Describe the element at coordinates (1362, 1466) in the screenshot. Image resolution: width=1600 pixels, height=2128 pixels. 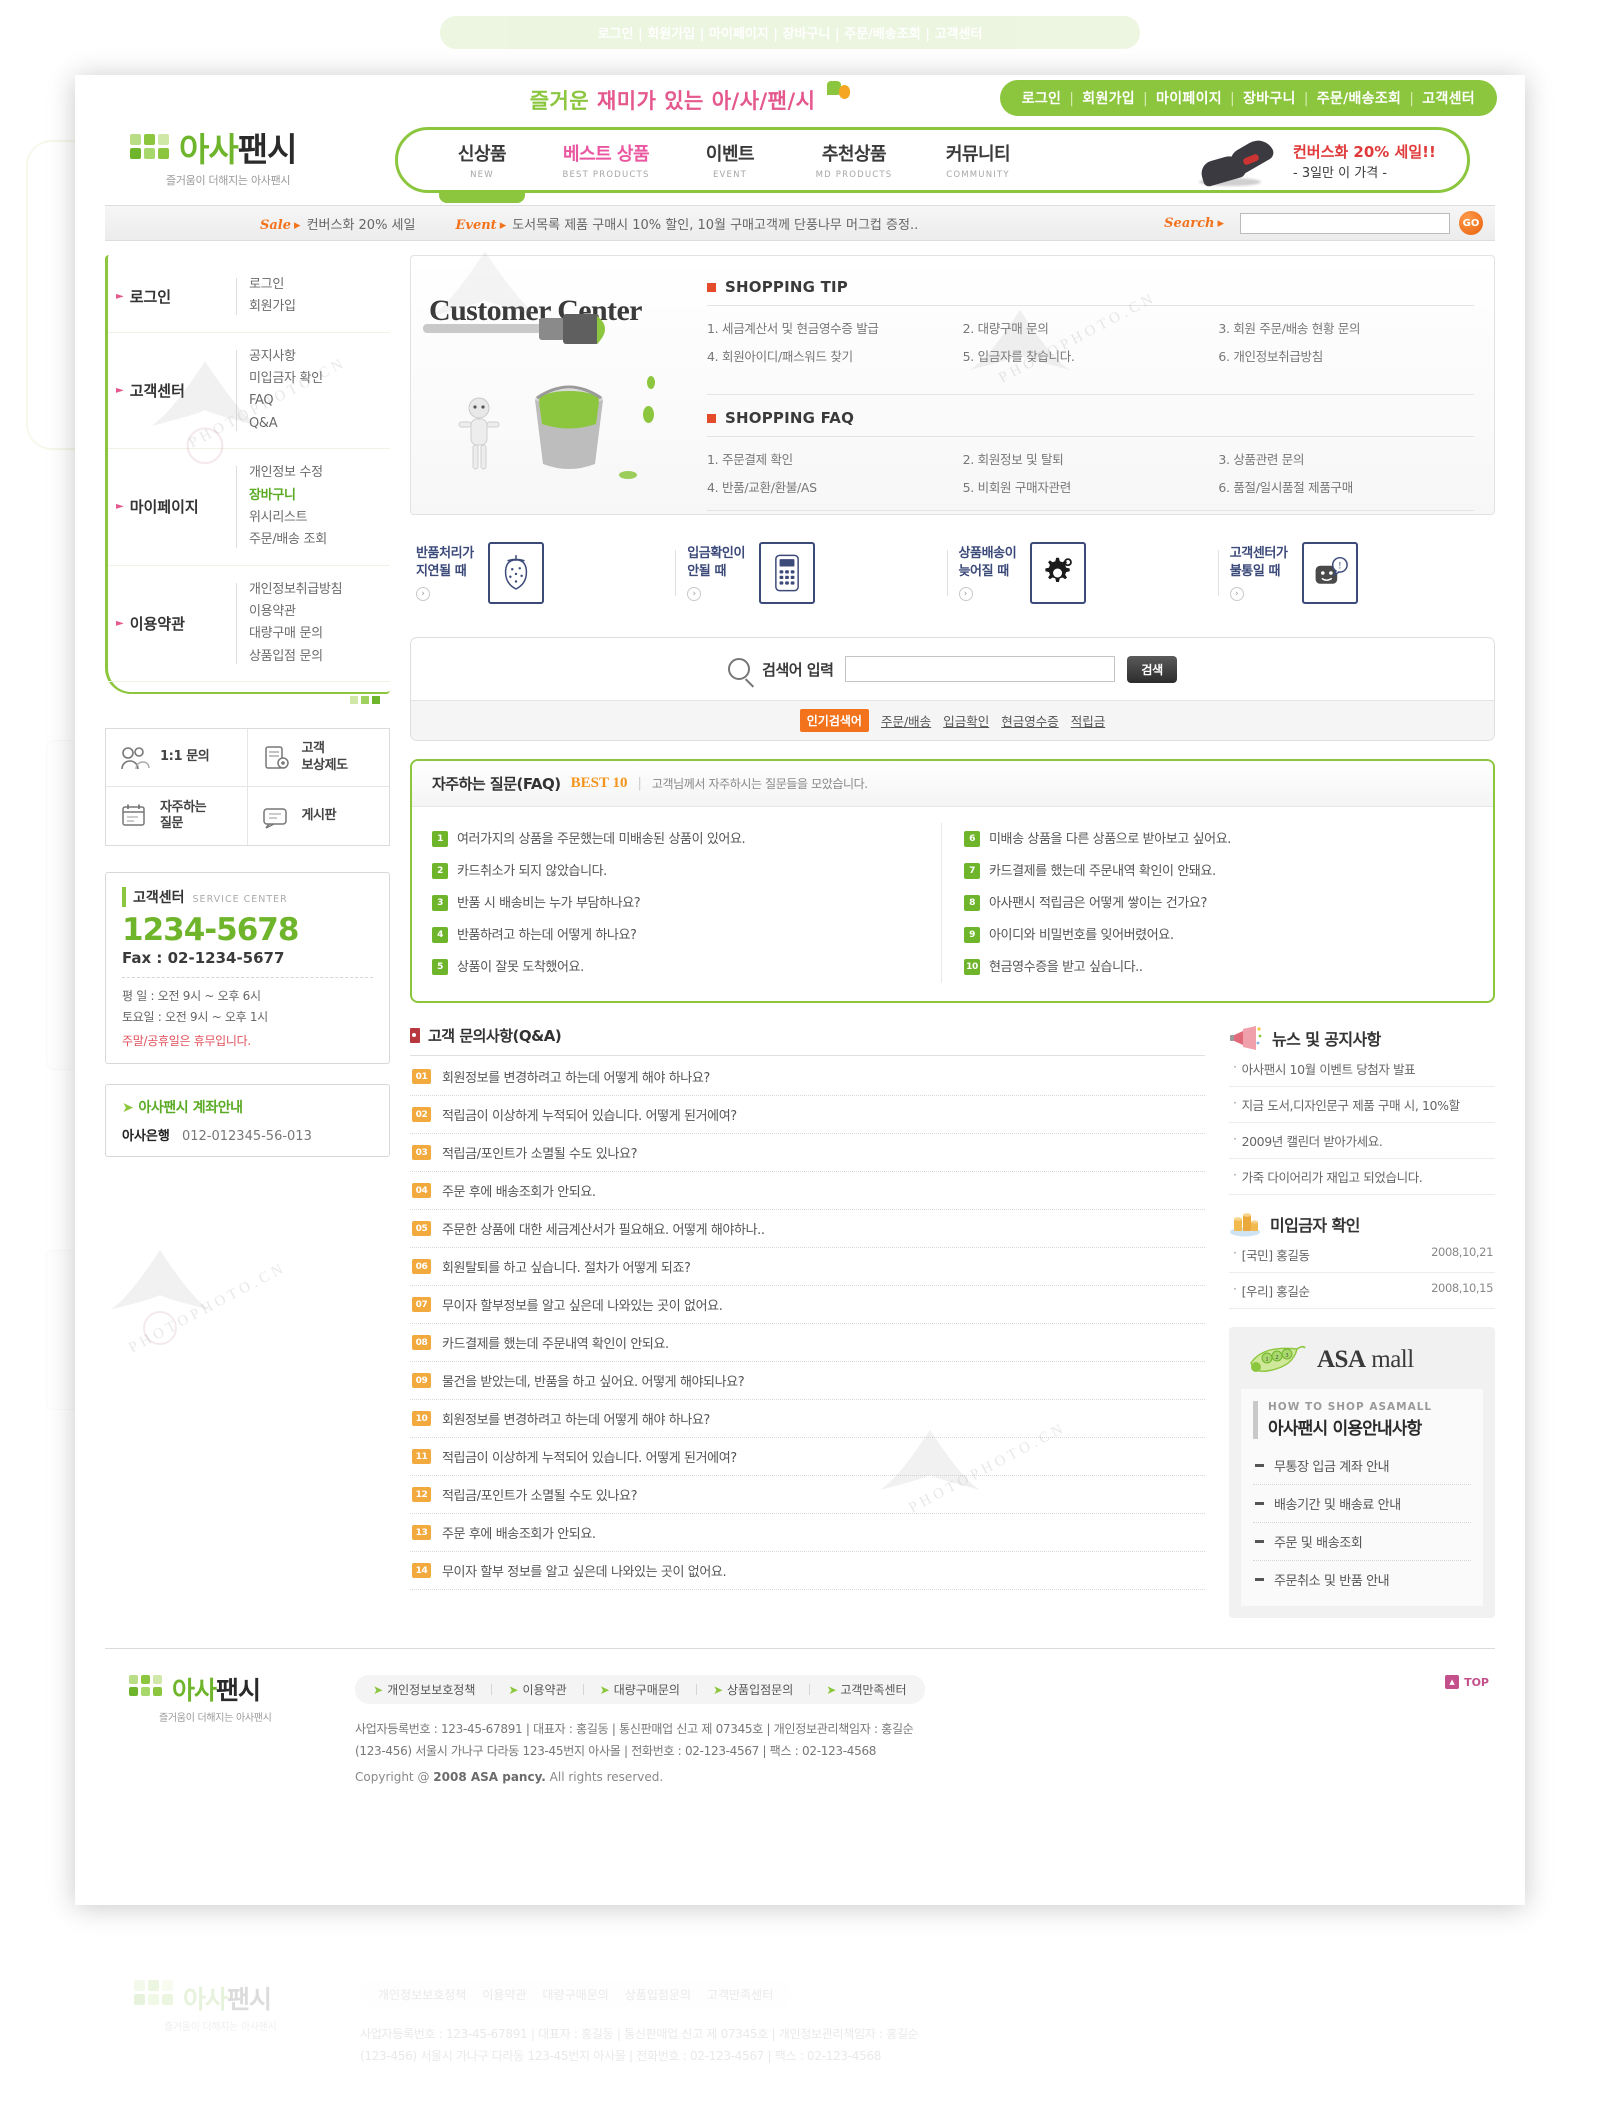
I see `asamall-link: 무통장 입금 계좌 안내` at that location.